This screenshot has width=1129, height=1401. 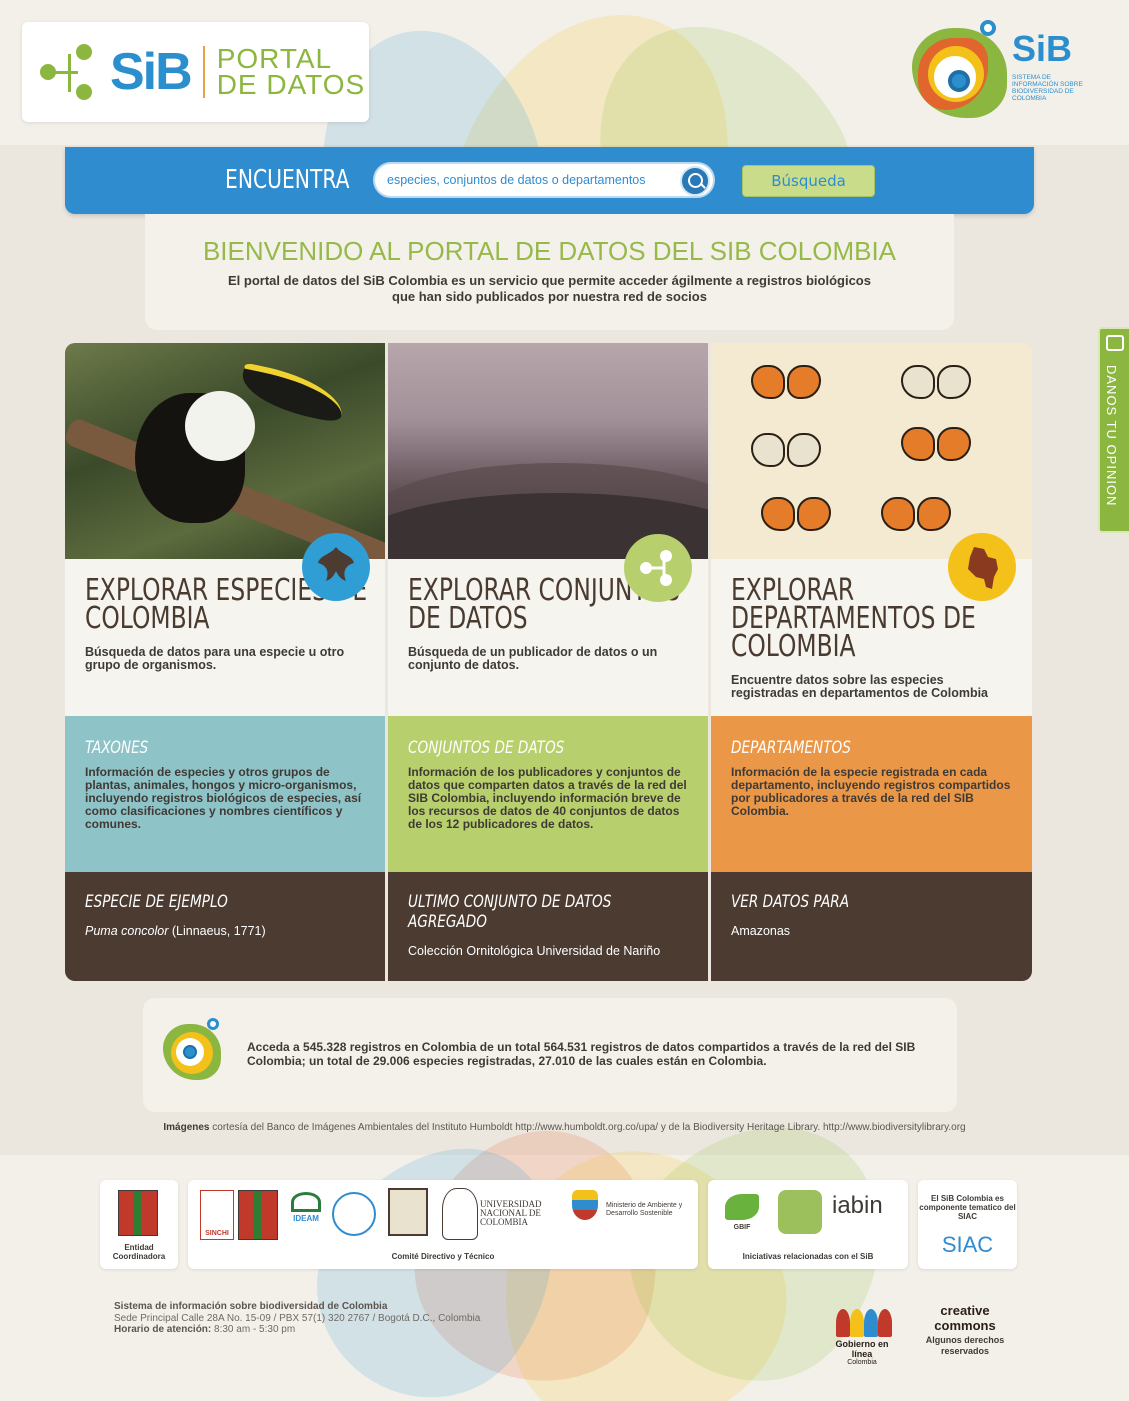 What do you see at coordinates (1111, 436) in the screenshot?
I see `feedback-label: DANOS TU OPINION` at bounding box center [1111, 436].